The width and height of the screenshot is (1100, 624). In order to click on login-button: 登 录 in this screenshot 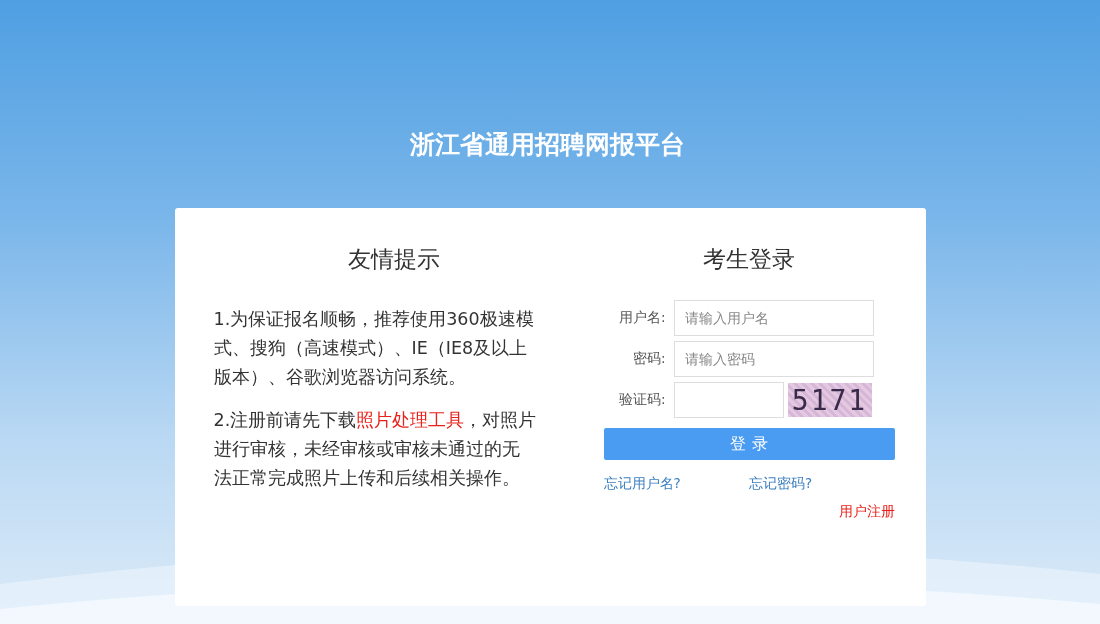, I will do `click(749, 444)`.